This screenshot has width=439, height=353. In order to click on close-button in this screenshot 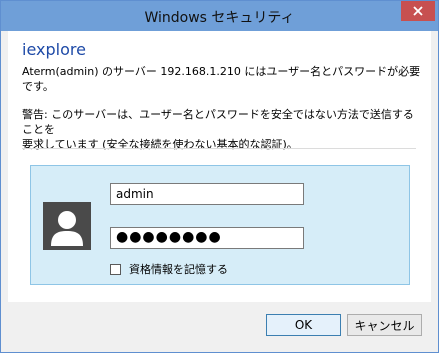, I will do `click(418, 11)`.